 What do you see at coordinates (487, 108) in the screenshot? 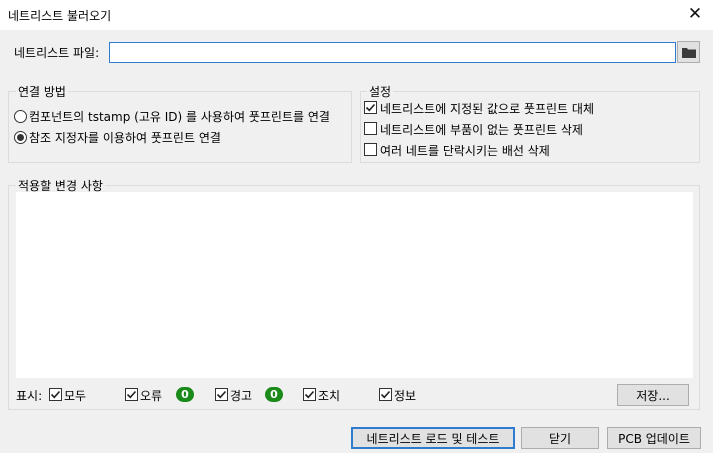
I see `checkbox-replace-footprints-label: 네트리스트에 지정된 값으로 풋프린트 대체` at bounding box center [487, 108].